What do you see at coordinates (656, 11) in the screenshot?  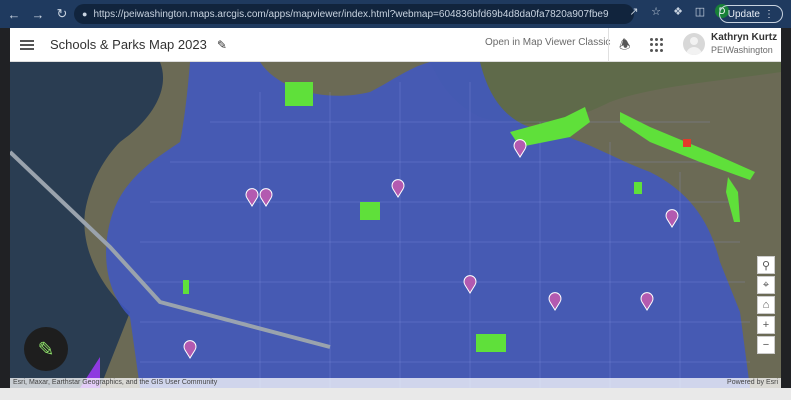 I see `bookmark-star-icon: ☆` at bounding box center [656, 11].